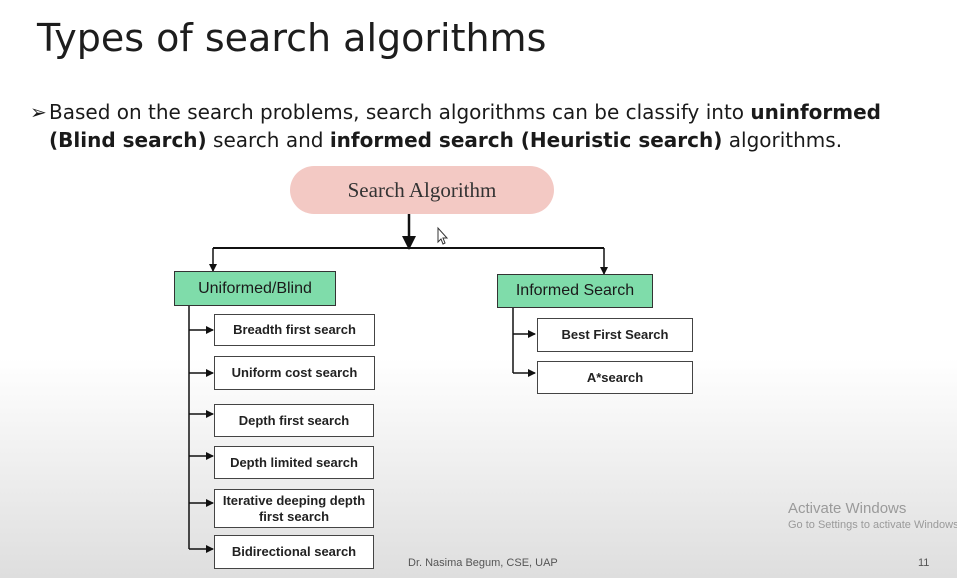 The image size is (957, 578). Describe the element at coordinates (443, 235) in the screenshot. I see `mouse-cursor-icon` at that location.